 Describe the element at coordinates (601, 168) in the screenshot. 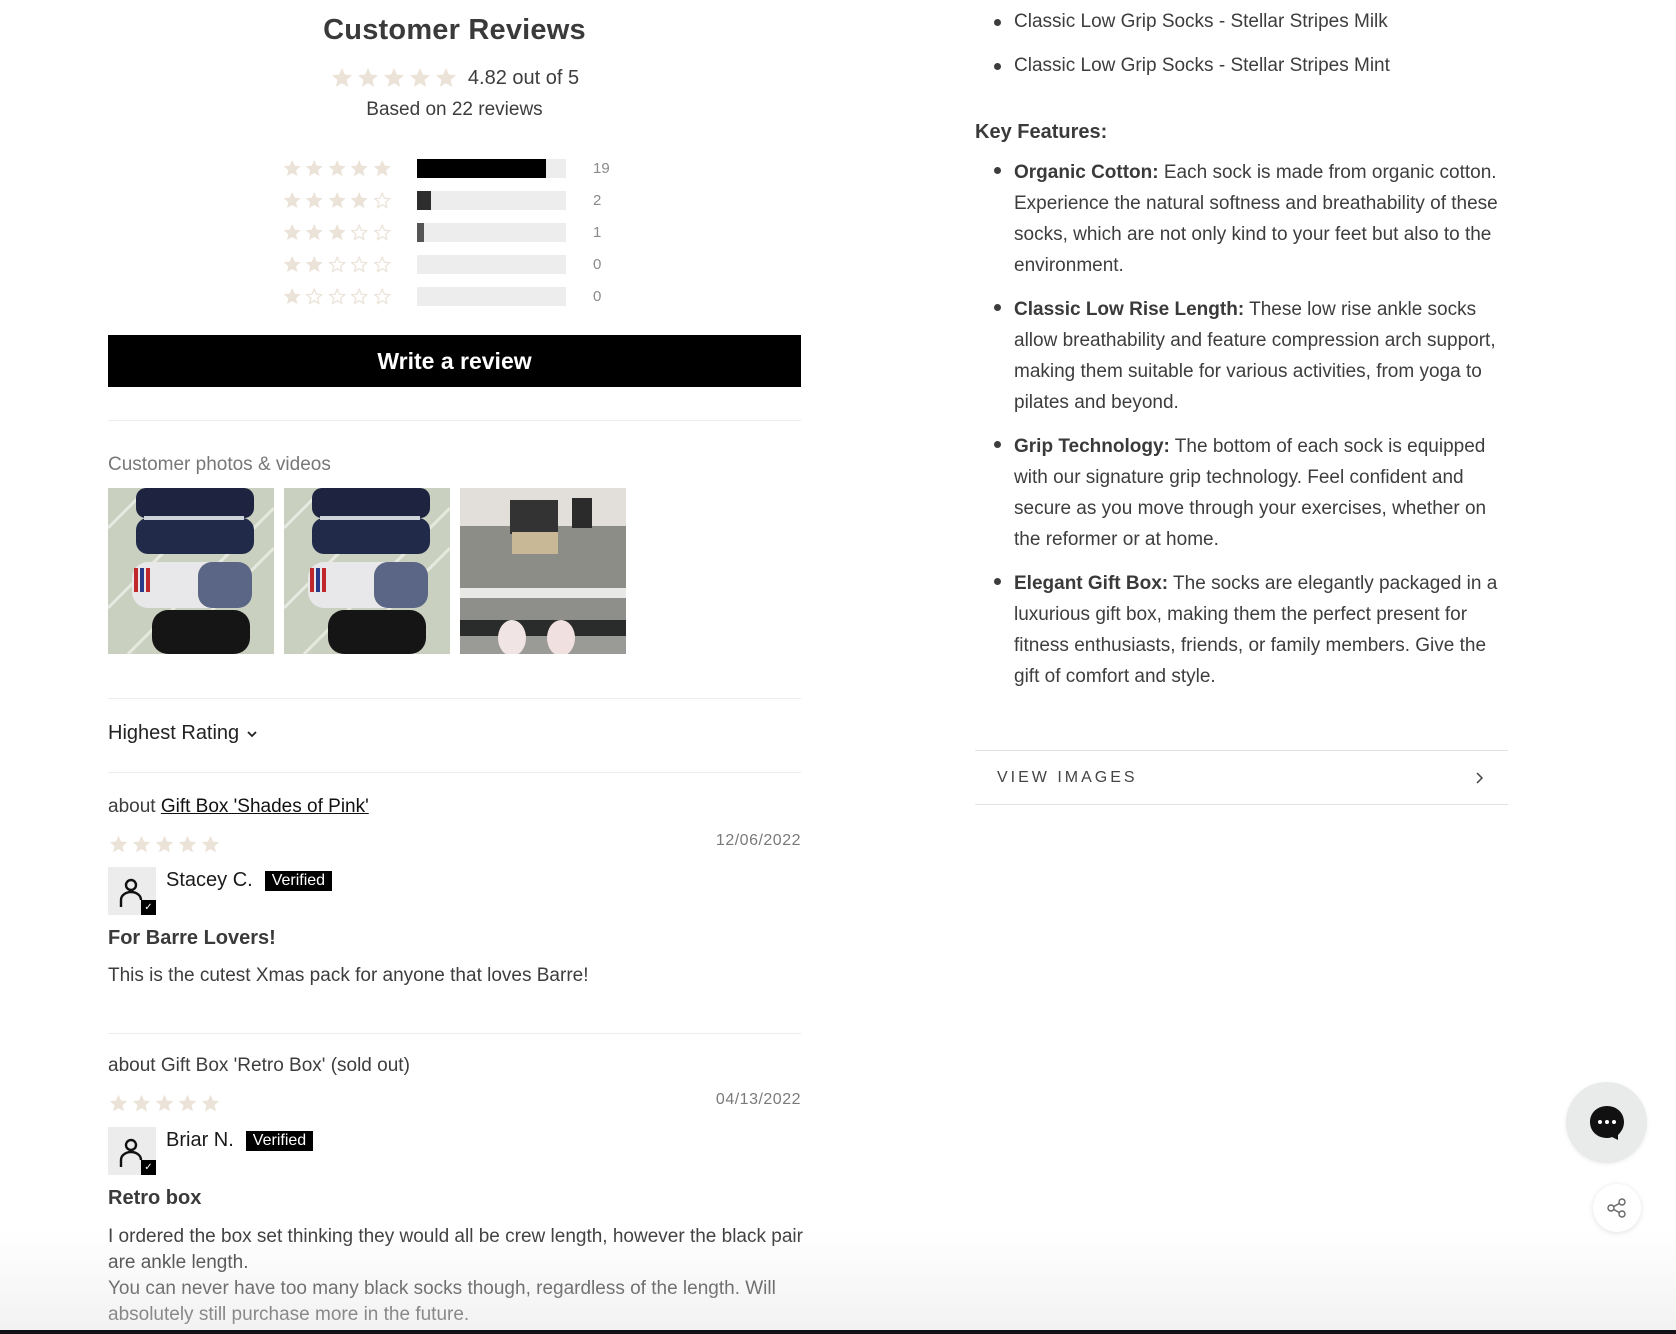

I see `histogram-count: 19` at that location.